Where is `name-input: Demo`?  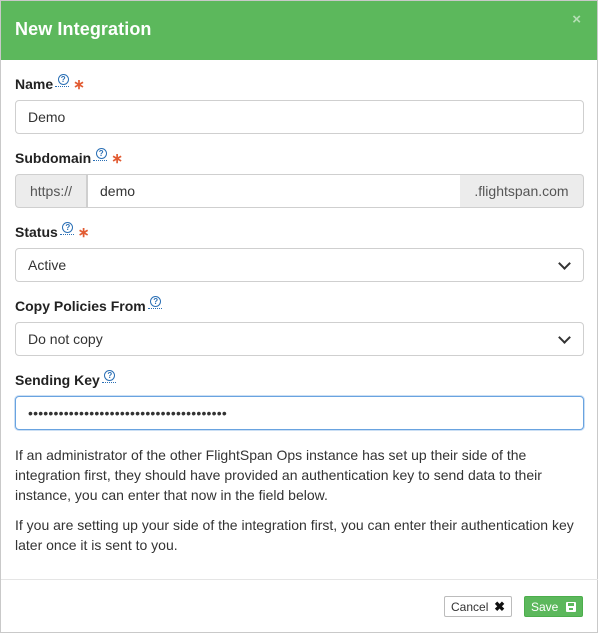
name-input: Demo is located at coordinates (299, 117).